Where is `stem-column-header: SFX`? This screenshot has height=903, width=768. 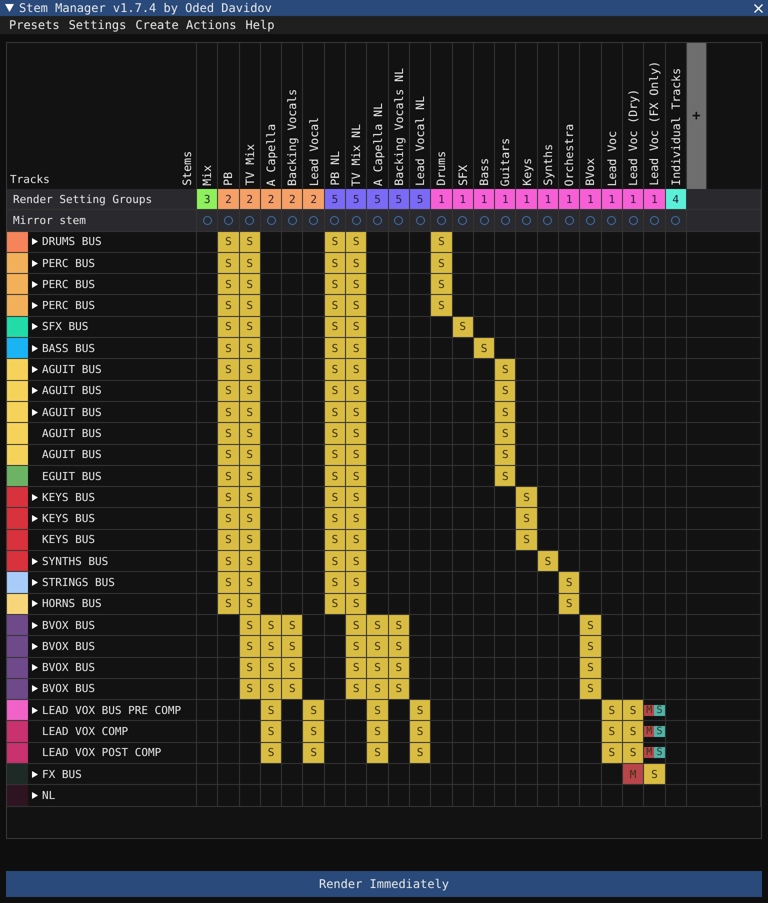
stem-column-header: SFX is located at coordinates (463, 175).